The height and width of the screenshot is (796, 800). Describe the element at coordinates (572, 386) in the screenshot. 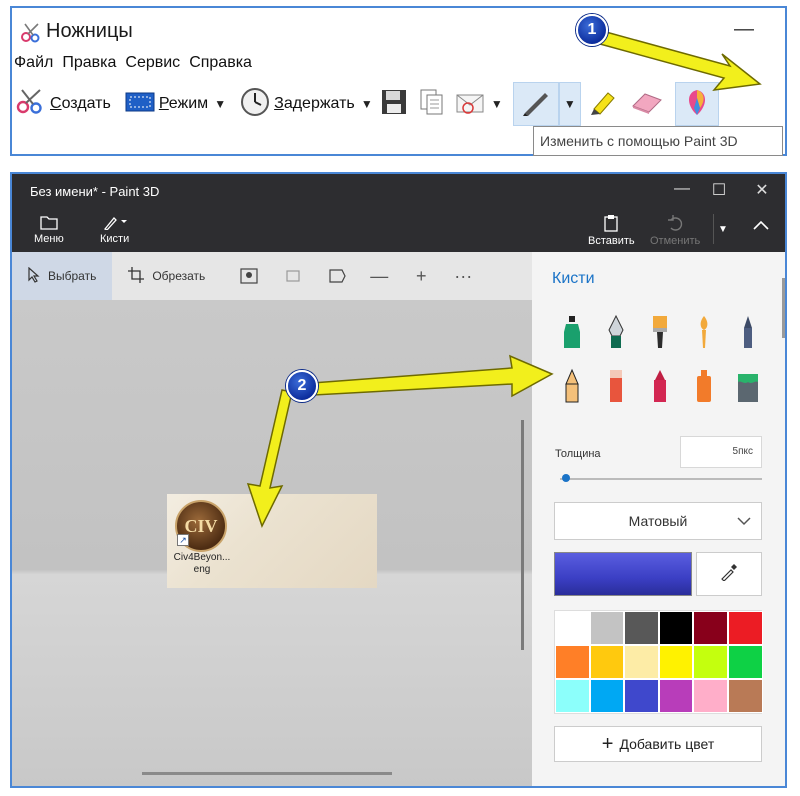

I see `graphite-pencil-brush` at that location.